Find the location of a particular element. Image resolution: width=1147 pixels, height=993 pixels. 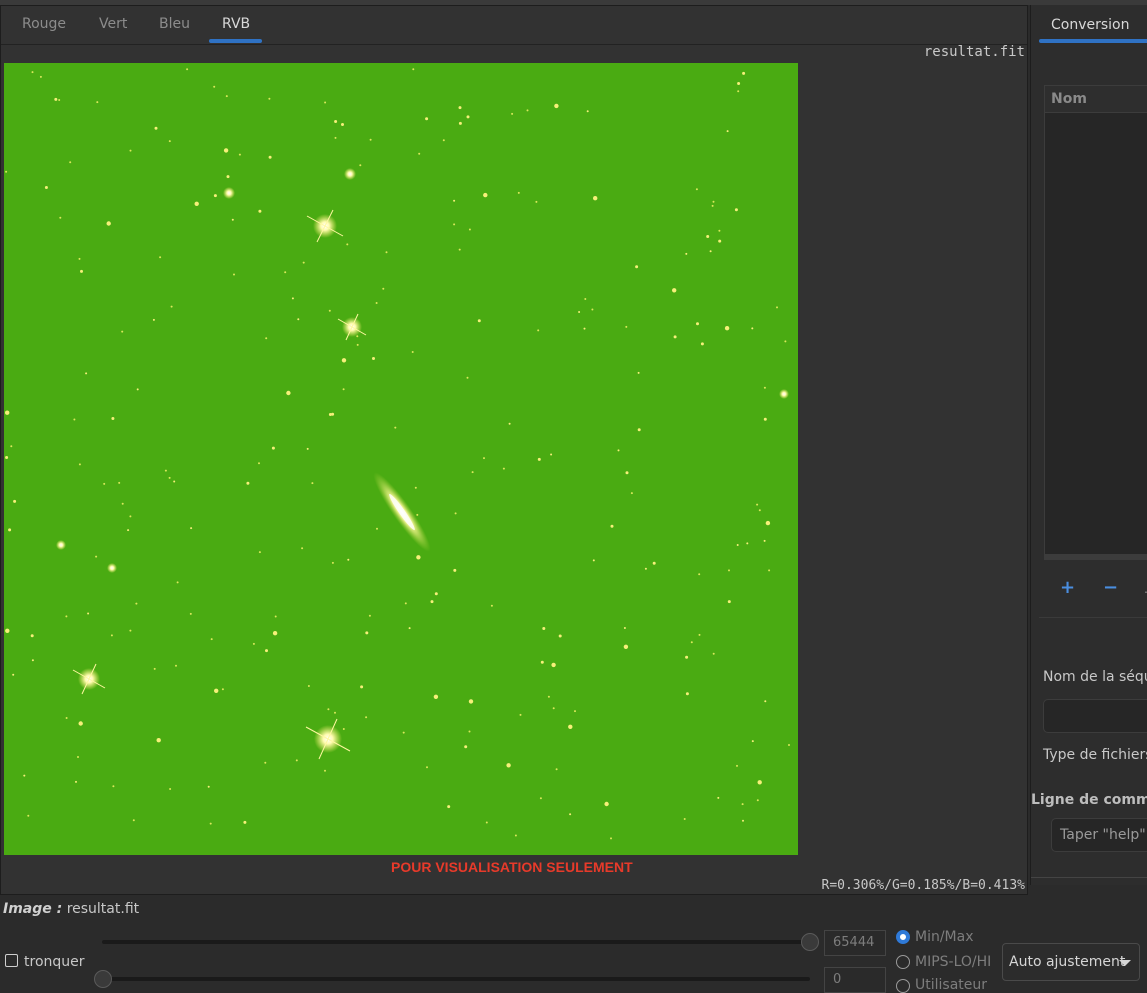

command-input: Taper "help" p is located at coordinates (1099, 835).